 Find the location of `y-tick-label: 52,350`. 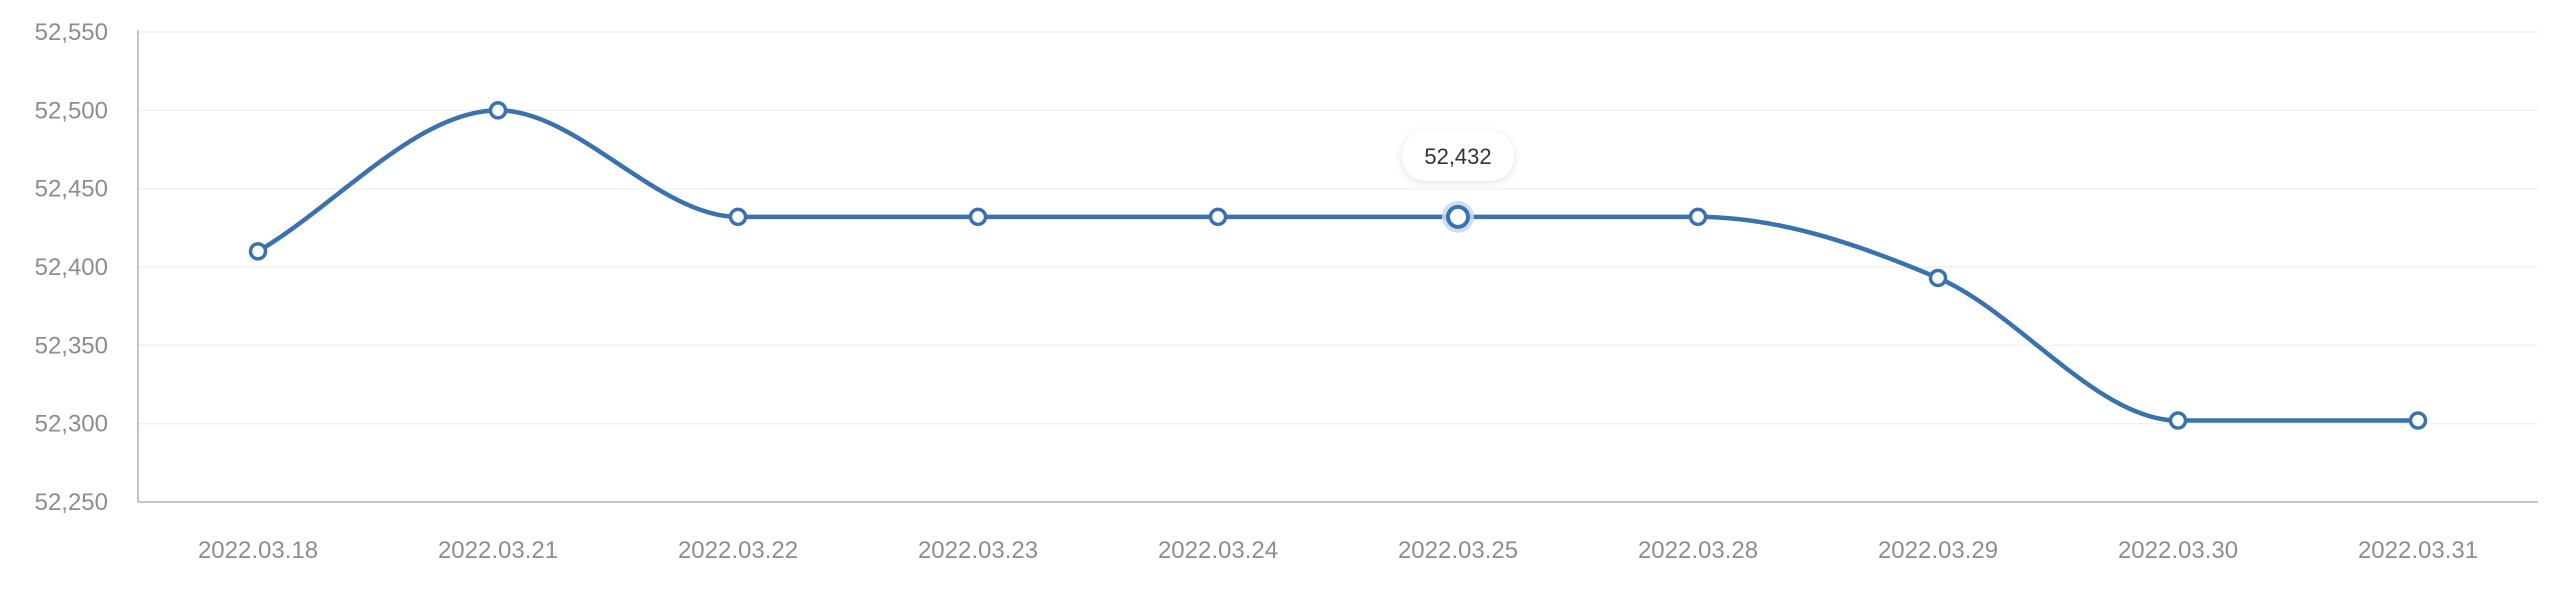

y-tick-label: 52,350 is located at coordinates (71, 345).